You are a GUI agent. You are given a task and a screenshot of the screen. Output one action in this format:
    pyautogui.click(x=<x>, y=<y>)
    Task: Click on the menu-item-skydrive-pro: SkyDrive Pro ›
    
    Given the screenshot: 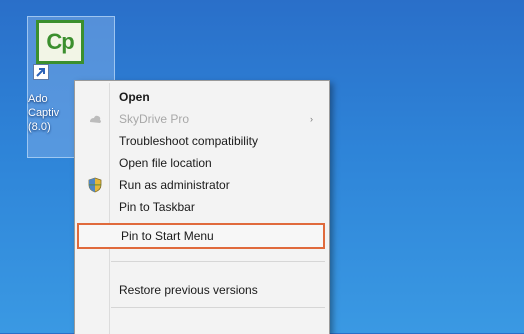 What is the action you would take?
    pyautogui.click(x=201, y=119)
    